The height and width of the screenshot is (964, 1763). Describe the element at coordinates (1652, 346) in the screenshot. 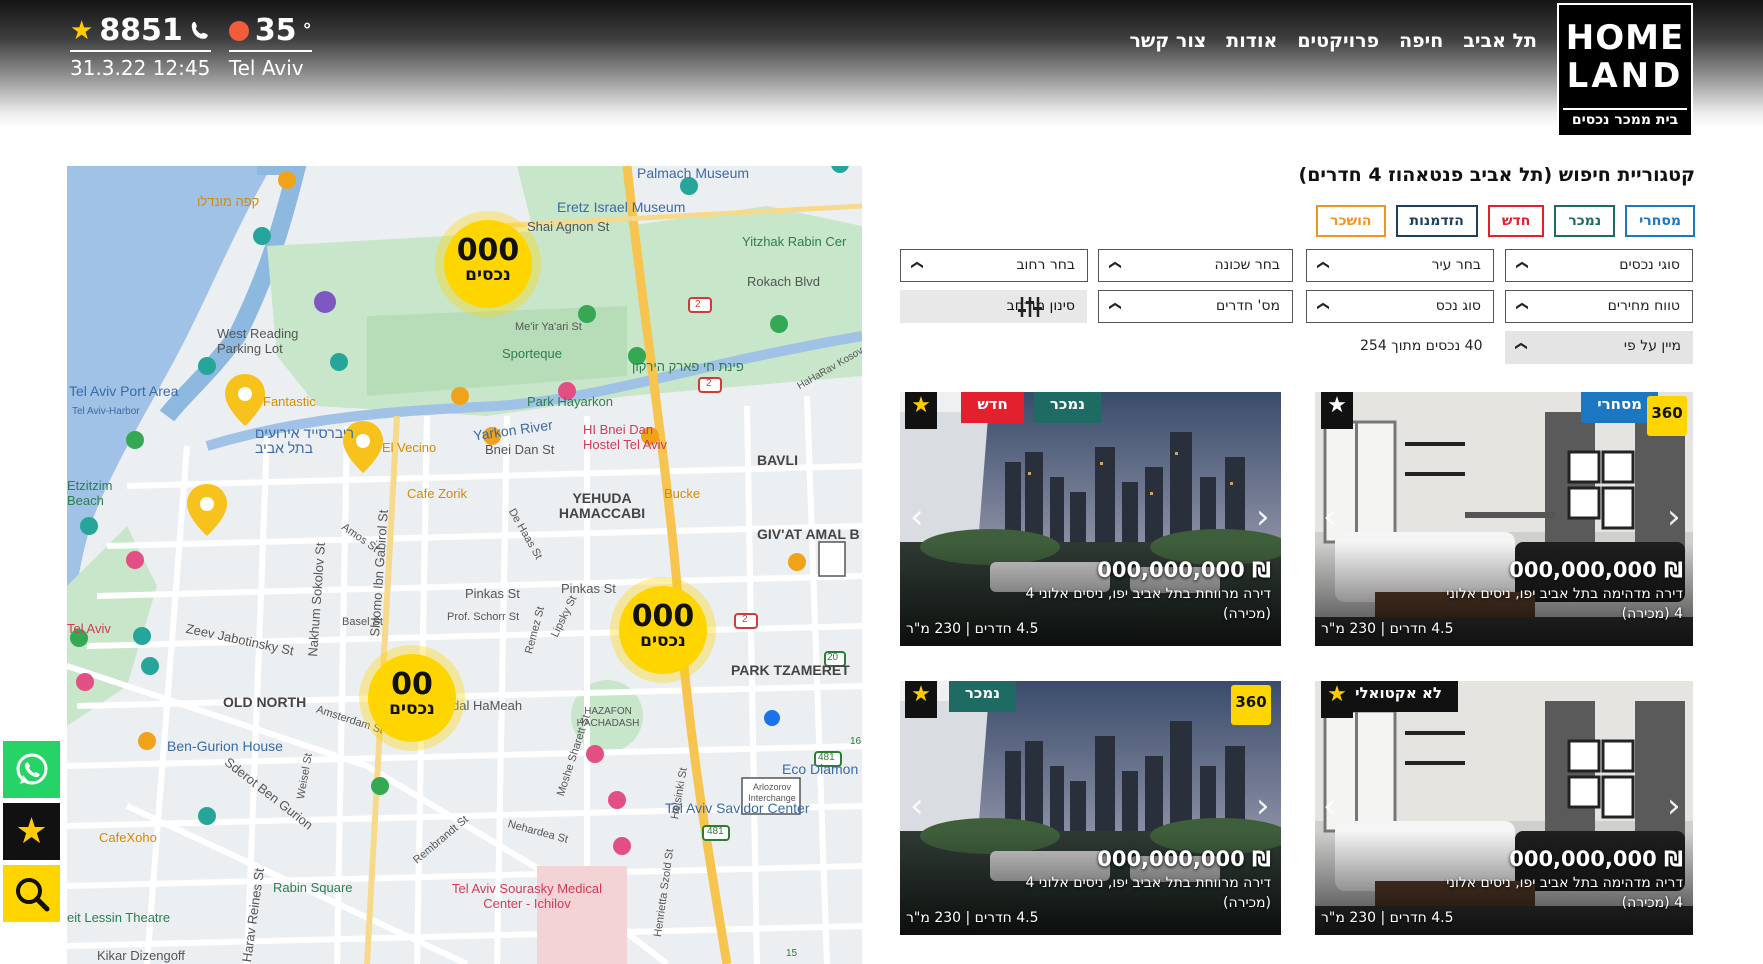

I see `select-value: מיין על פי` at that location.